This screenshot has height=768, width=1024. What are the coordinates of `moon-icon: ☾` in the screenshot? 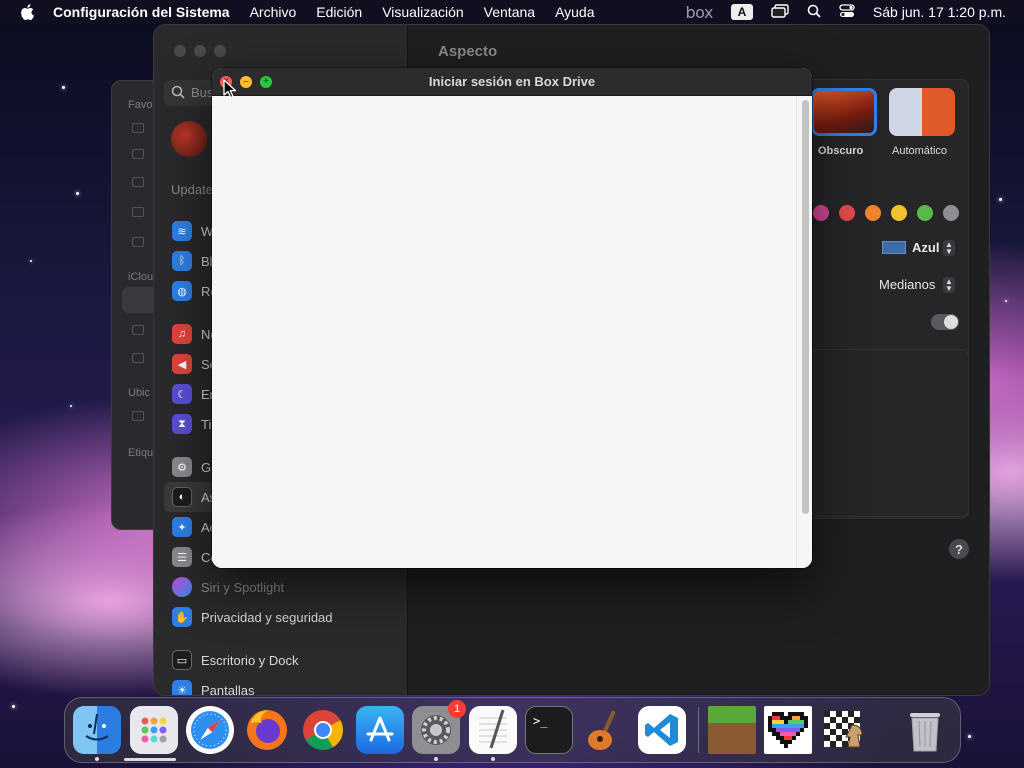 It's located at (182, 394).